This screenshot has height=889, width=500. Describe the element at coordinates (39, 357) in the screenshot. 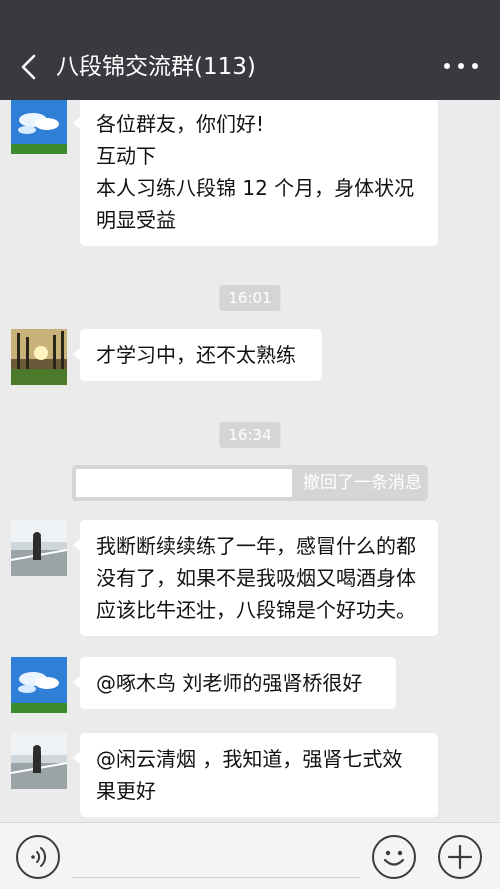

I see `sunset-trees-avatar` at that location.